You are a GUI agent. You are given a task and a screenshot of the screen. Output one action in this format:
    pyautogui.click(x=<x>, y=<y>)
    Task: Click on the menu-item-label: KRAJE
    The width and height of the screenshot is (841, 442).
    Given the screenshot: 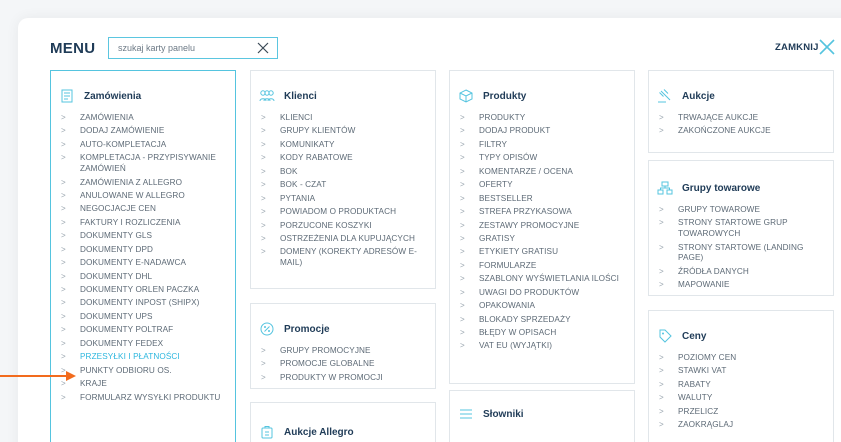 What is the action you would take?
    pyautogui.click(x=93, y=384)
    